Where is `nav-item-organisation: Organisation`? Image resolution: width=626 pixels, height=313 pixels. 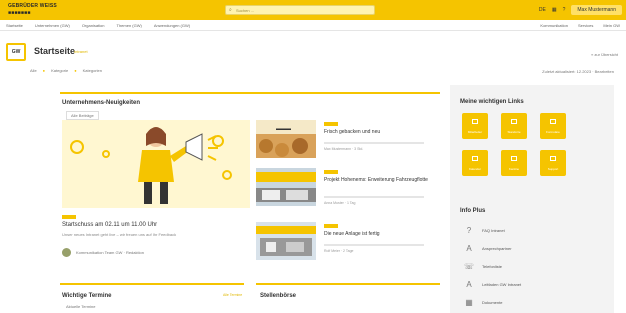 nav-item-organisation: Organisation is located at coordinates (93, 25).